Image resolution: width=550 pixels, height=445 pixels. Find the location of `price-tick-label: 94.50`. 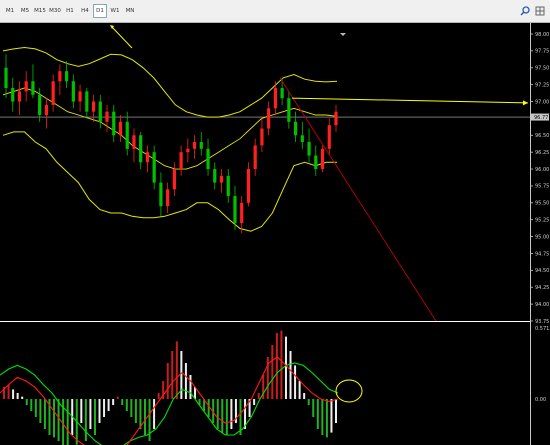

price-tick-label: 94.50 is located at coordinates (542, 271).